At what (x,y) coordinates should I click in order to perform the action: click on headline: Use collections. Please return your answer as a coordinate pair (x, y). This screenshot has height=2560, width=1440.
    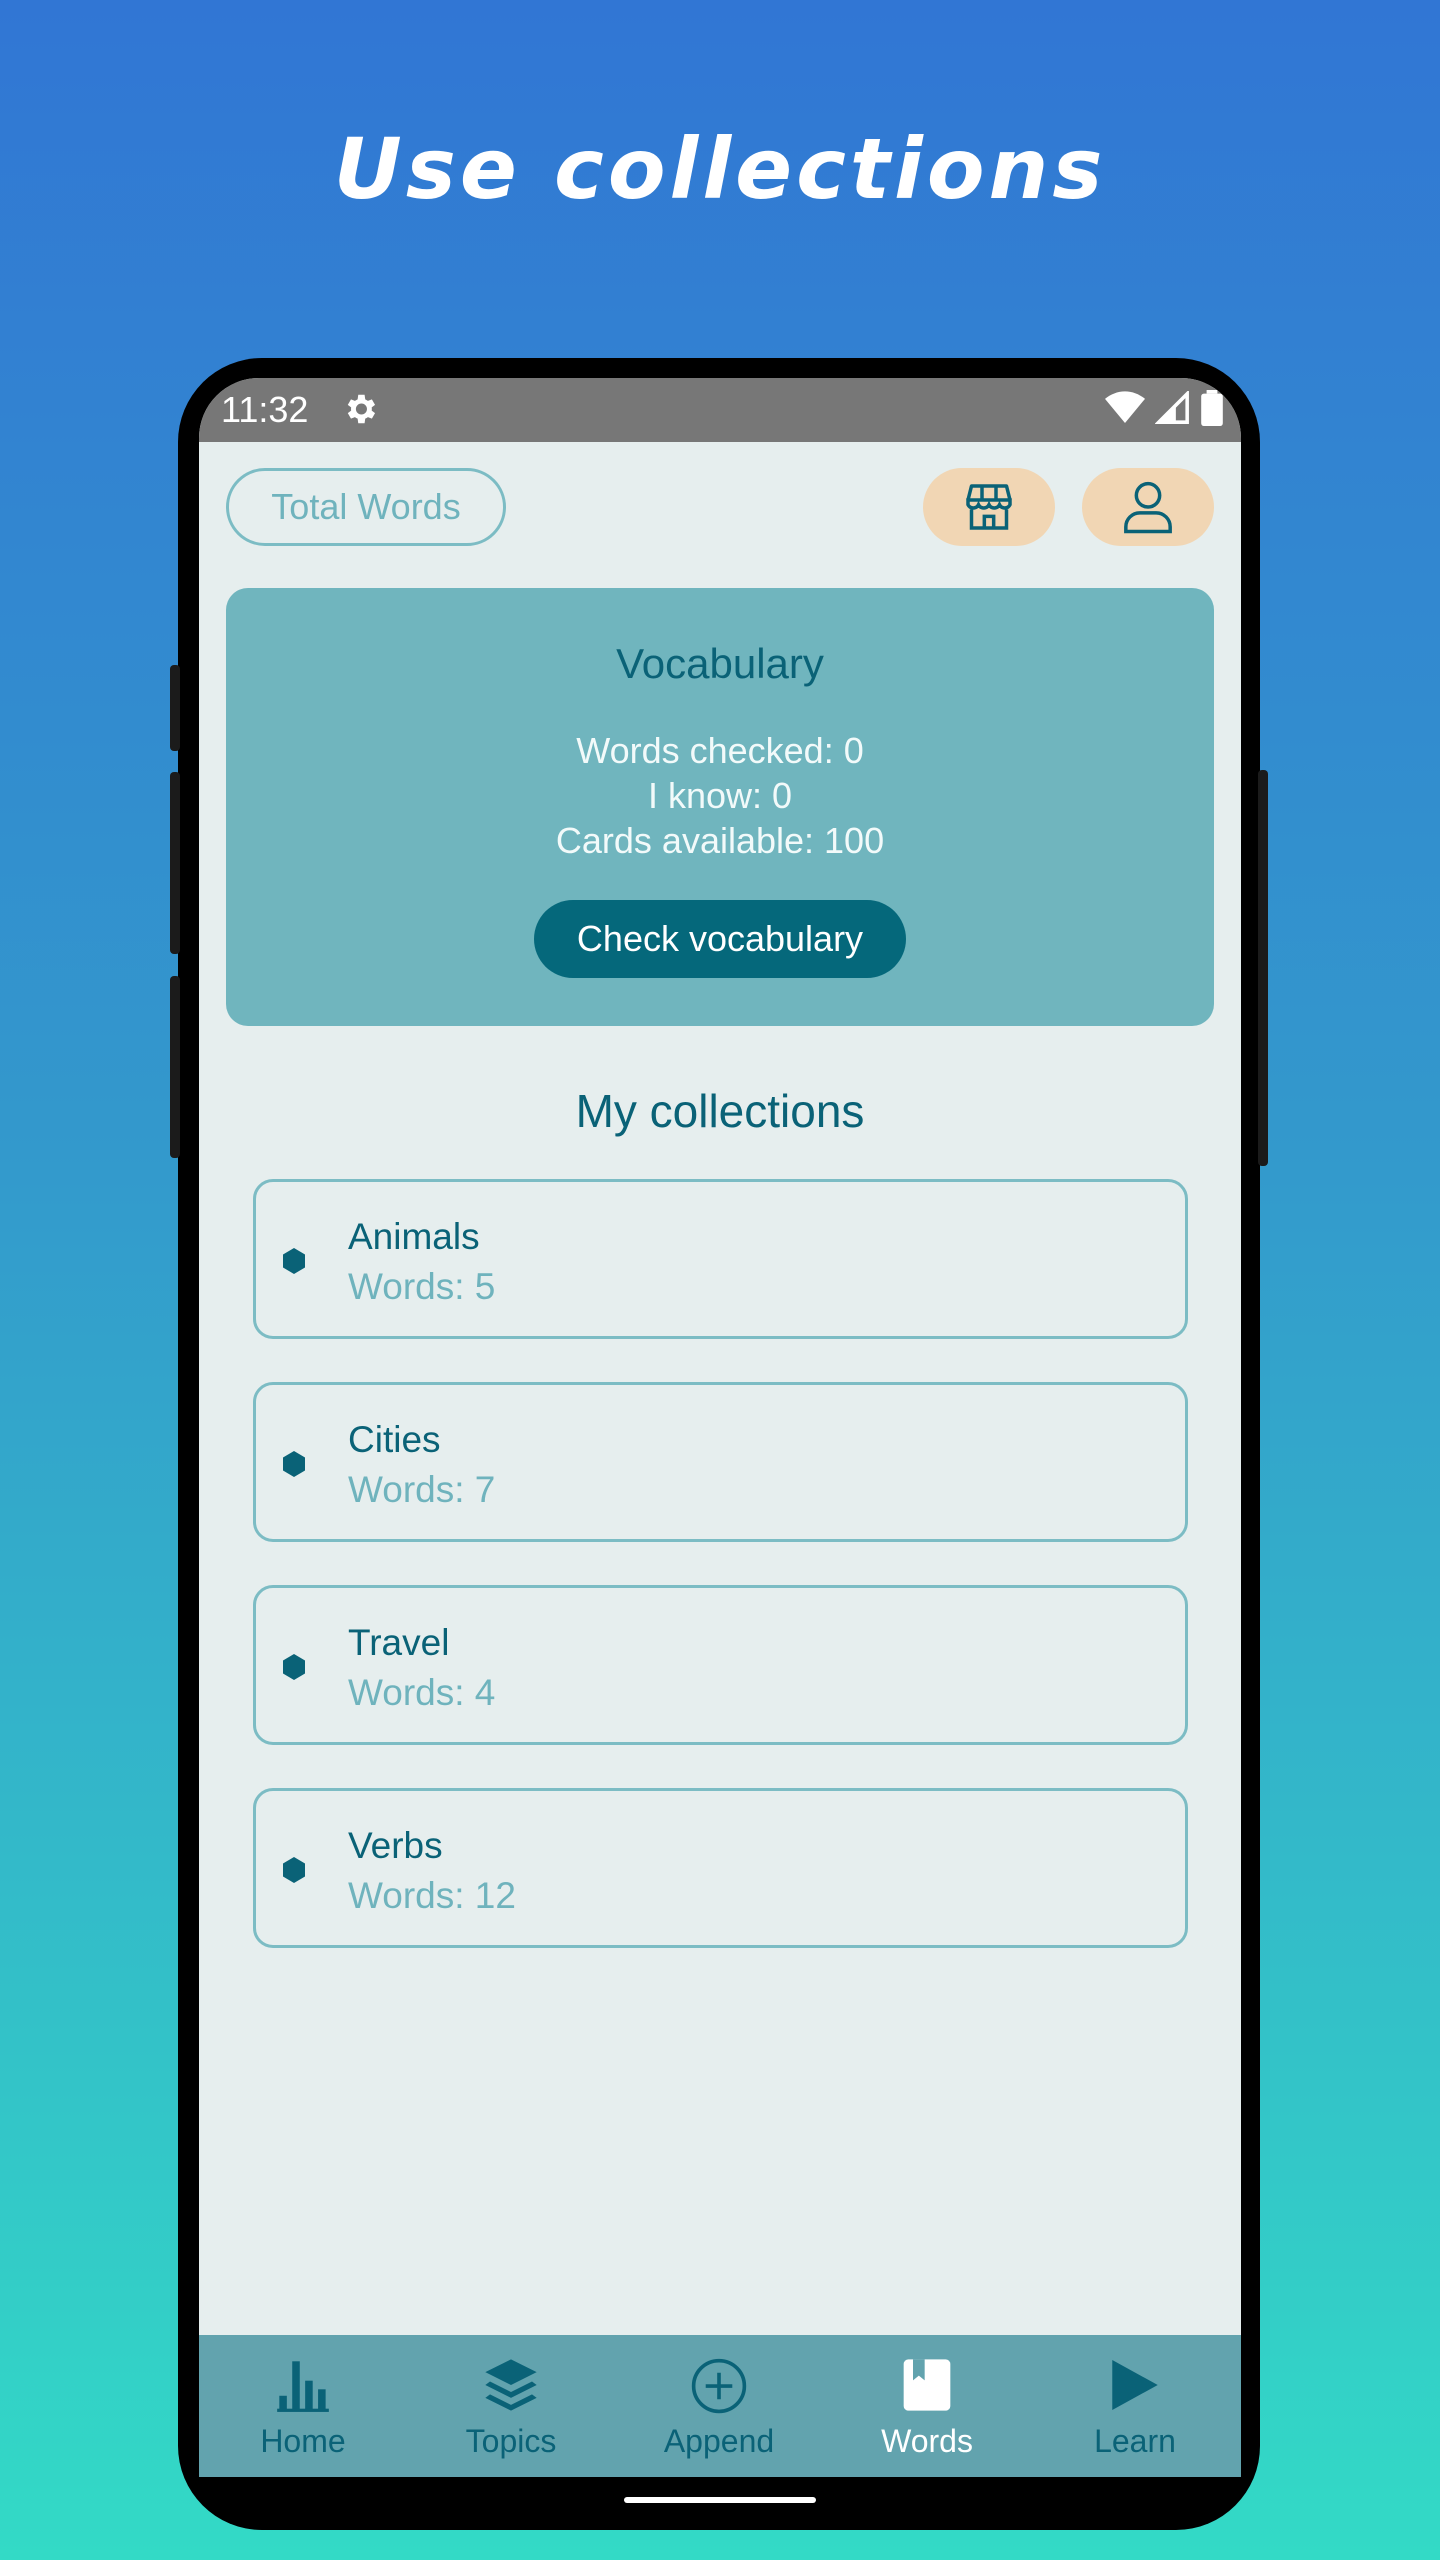
    Looking at the image, I should click on (720, 169).